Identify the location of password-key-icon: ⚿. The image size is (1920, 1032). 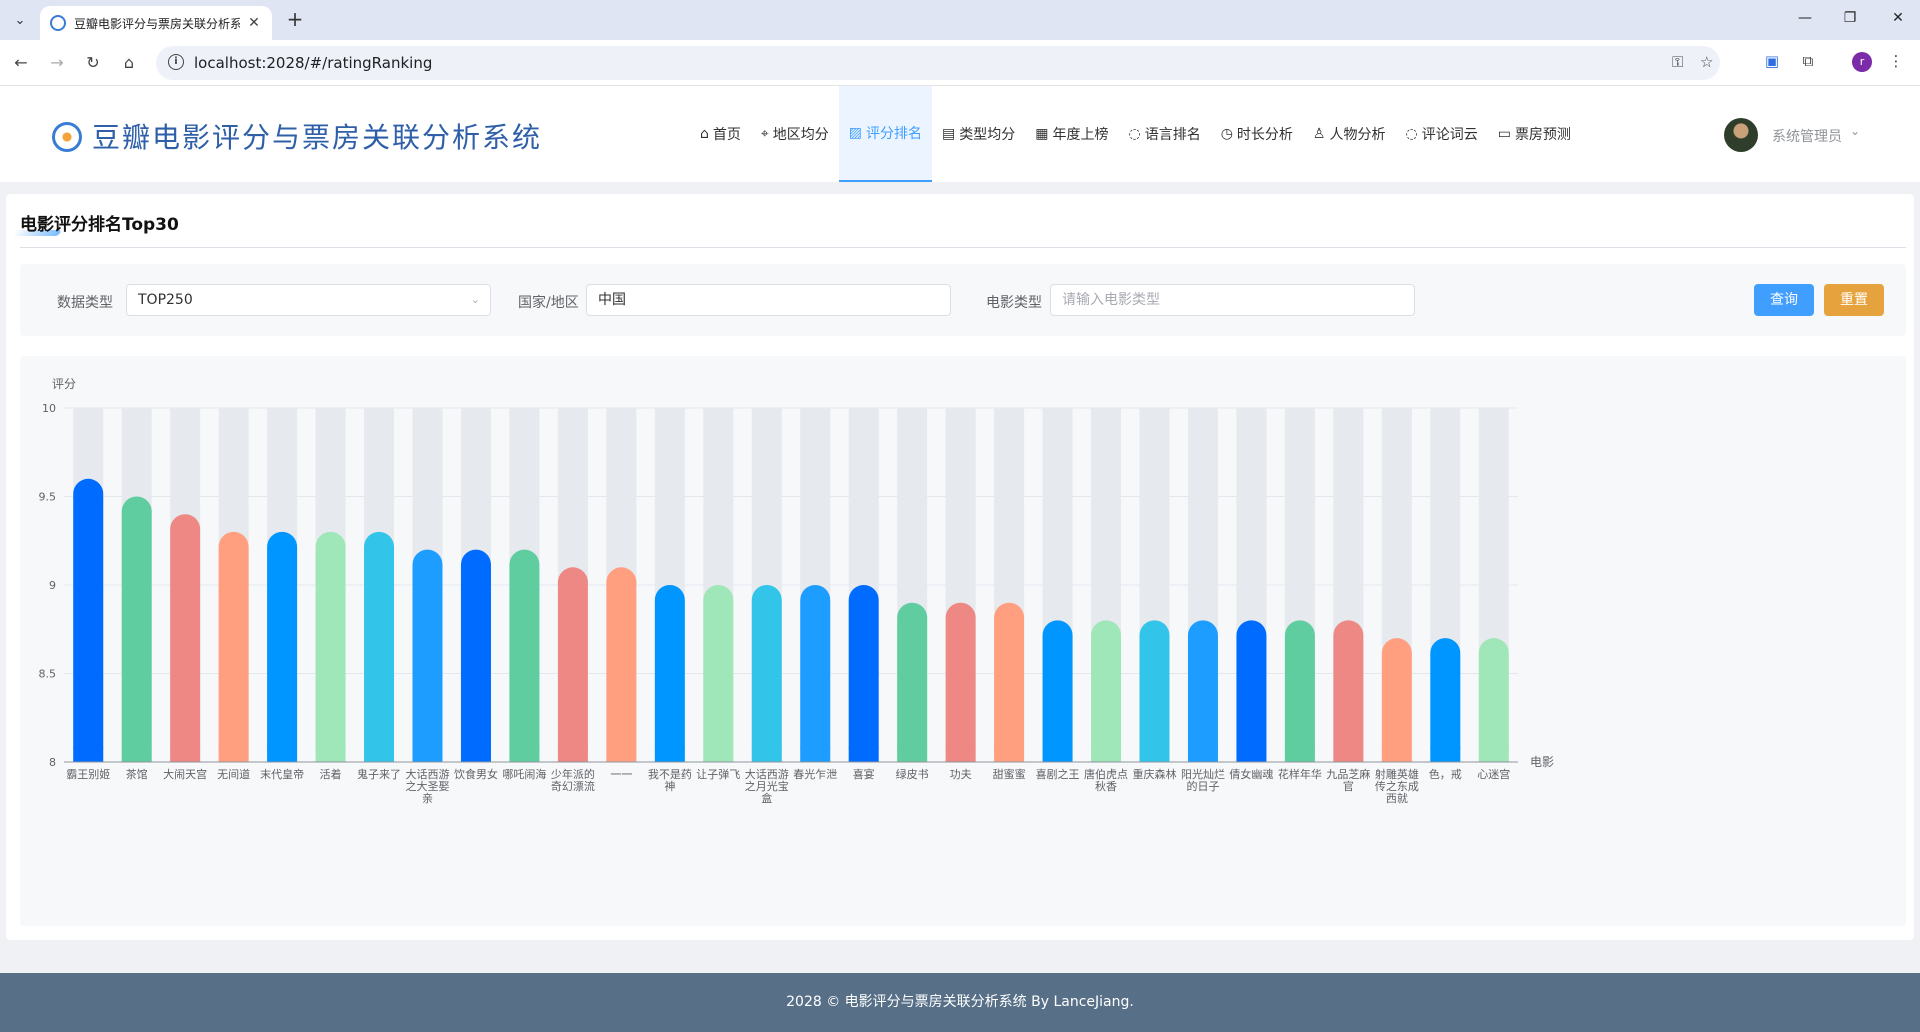
(1677, 62).